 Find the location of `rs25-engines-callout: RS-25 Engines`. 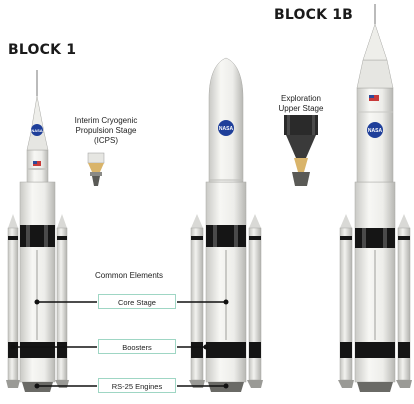

rs25-engines-callout: RS-25 Engines is located at coordinates (137, 385).